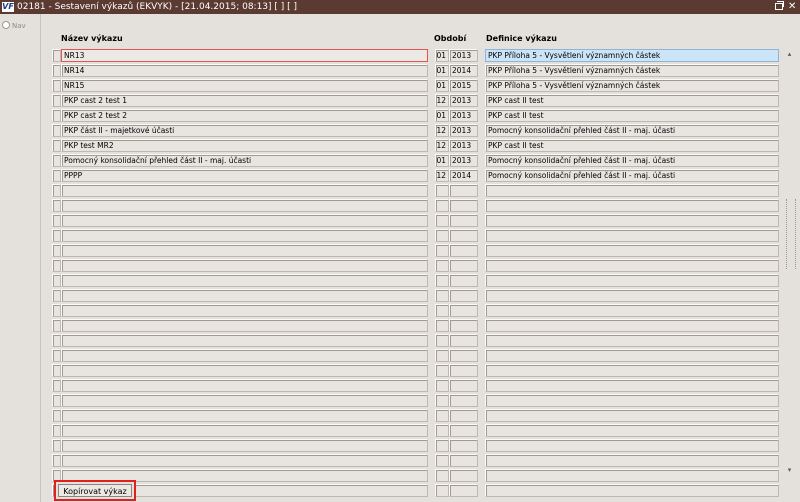  I want to click on table-row: PKP test MR2 12 2013 PKP cast II test, so click(400, 146).